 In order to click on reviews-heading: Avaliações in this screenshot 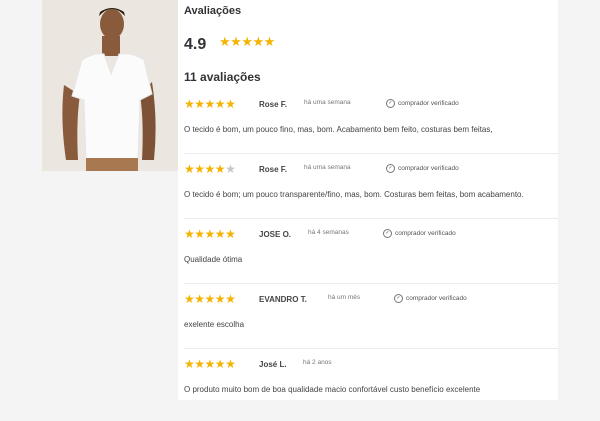, I will do `click(213, 11)`.